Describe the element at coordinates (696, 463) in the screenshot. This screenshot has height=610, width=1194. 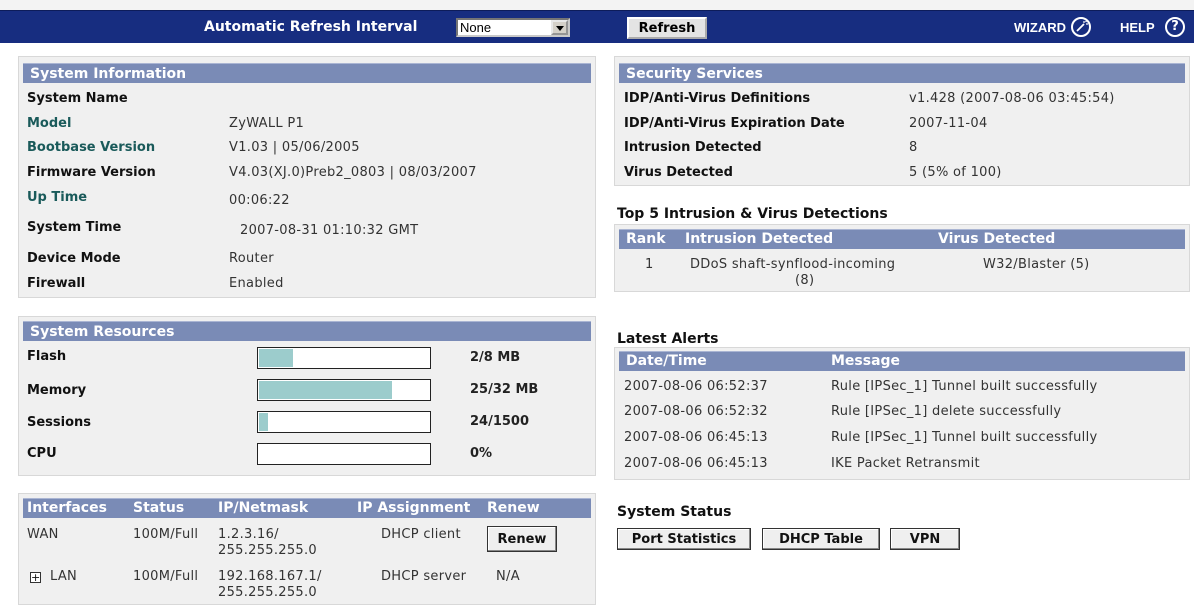
I see `alert-time-4: 2007-08-06 06:45:13` at that location.